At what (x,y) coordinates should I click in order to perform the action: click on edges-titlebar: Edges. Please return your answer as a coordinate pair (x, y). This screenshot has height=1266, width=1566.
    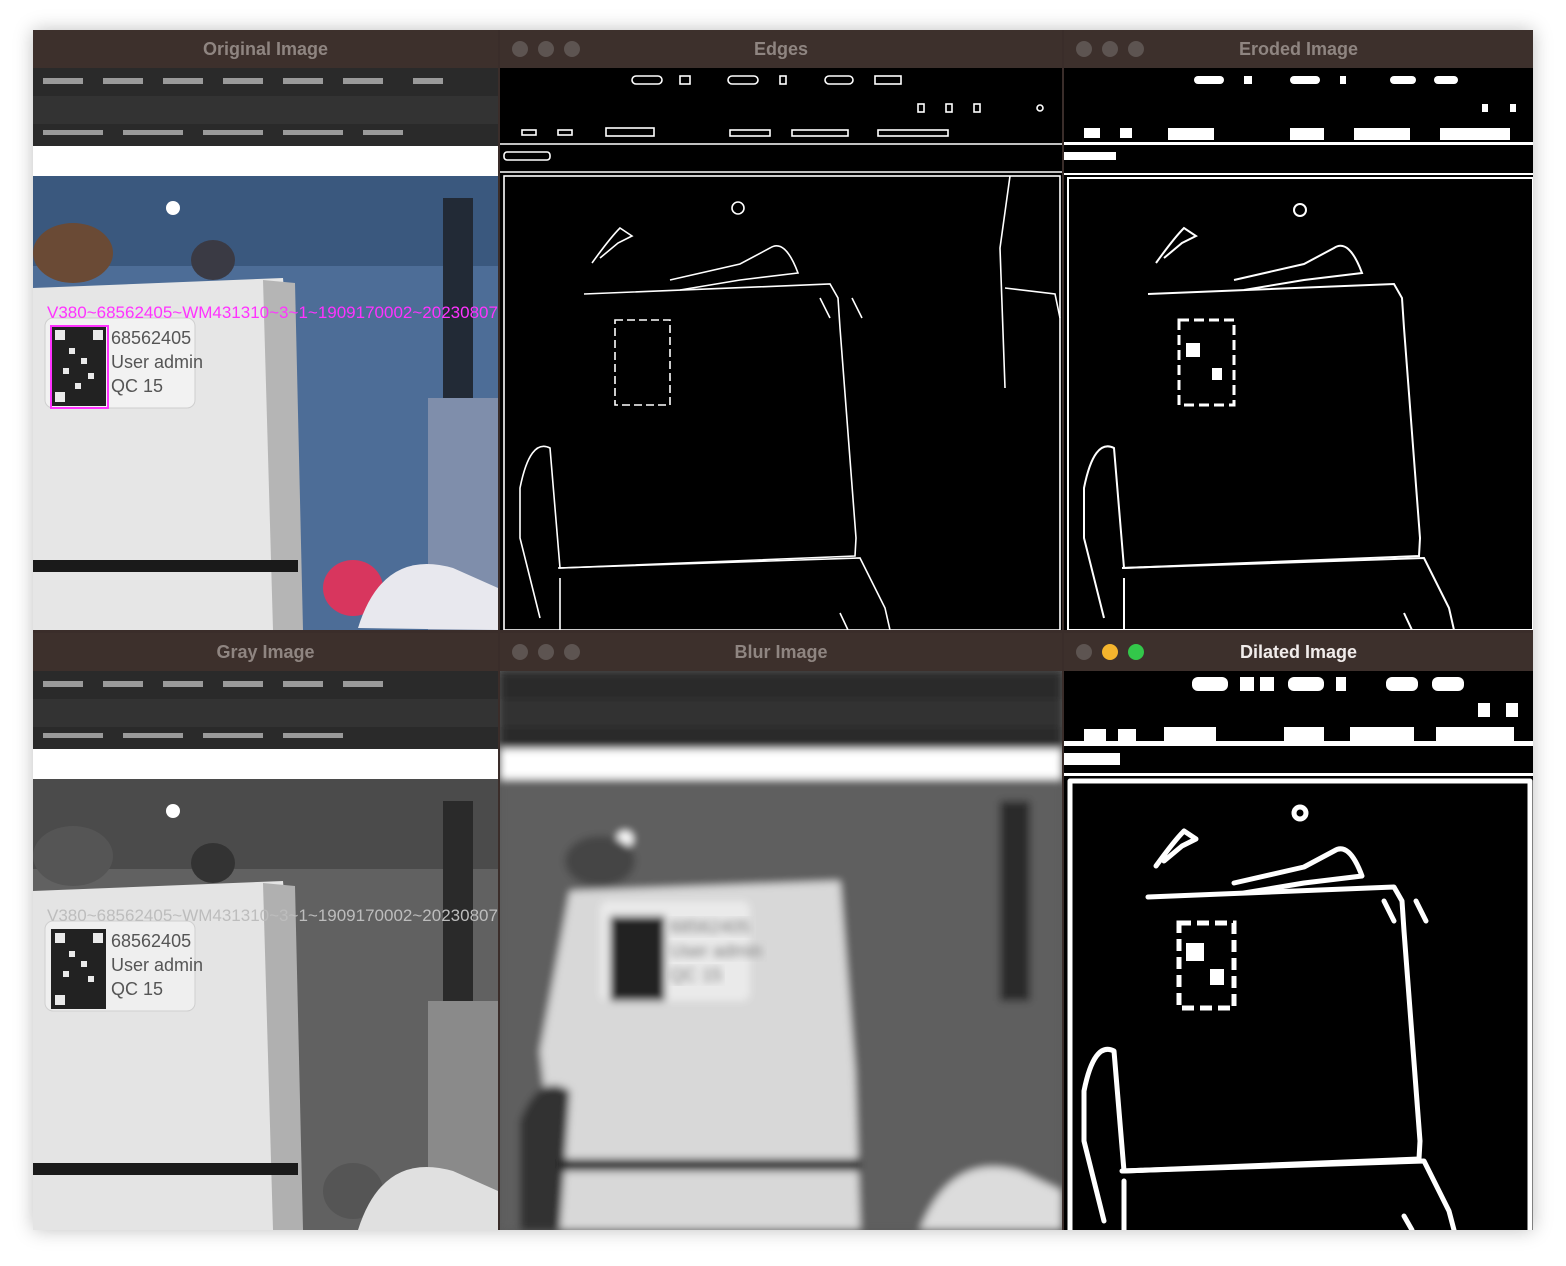
    Looking at the image, I should click on (781, 49).